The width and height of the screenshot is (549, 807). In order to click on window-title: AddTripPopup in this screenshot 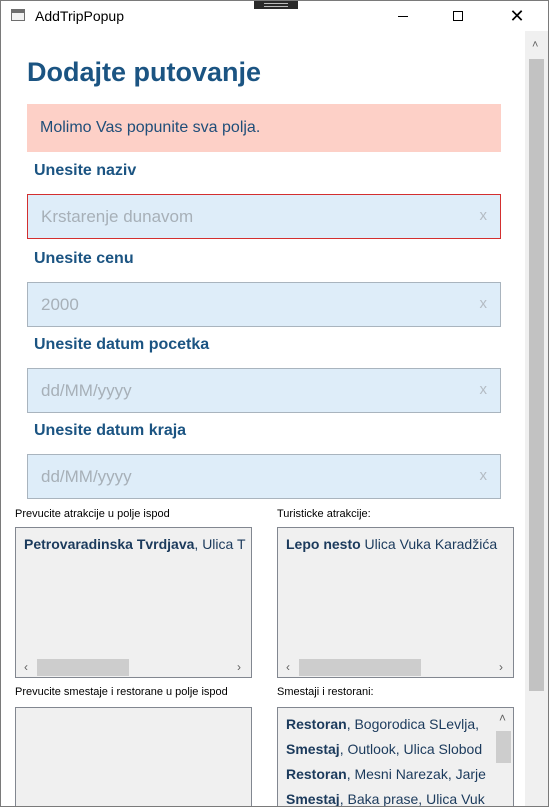, I will do `click(79, 16)`.